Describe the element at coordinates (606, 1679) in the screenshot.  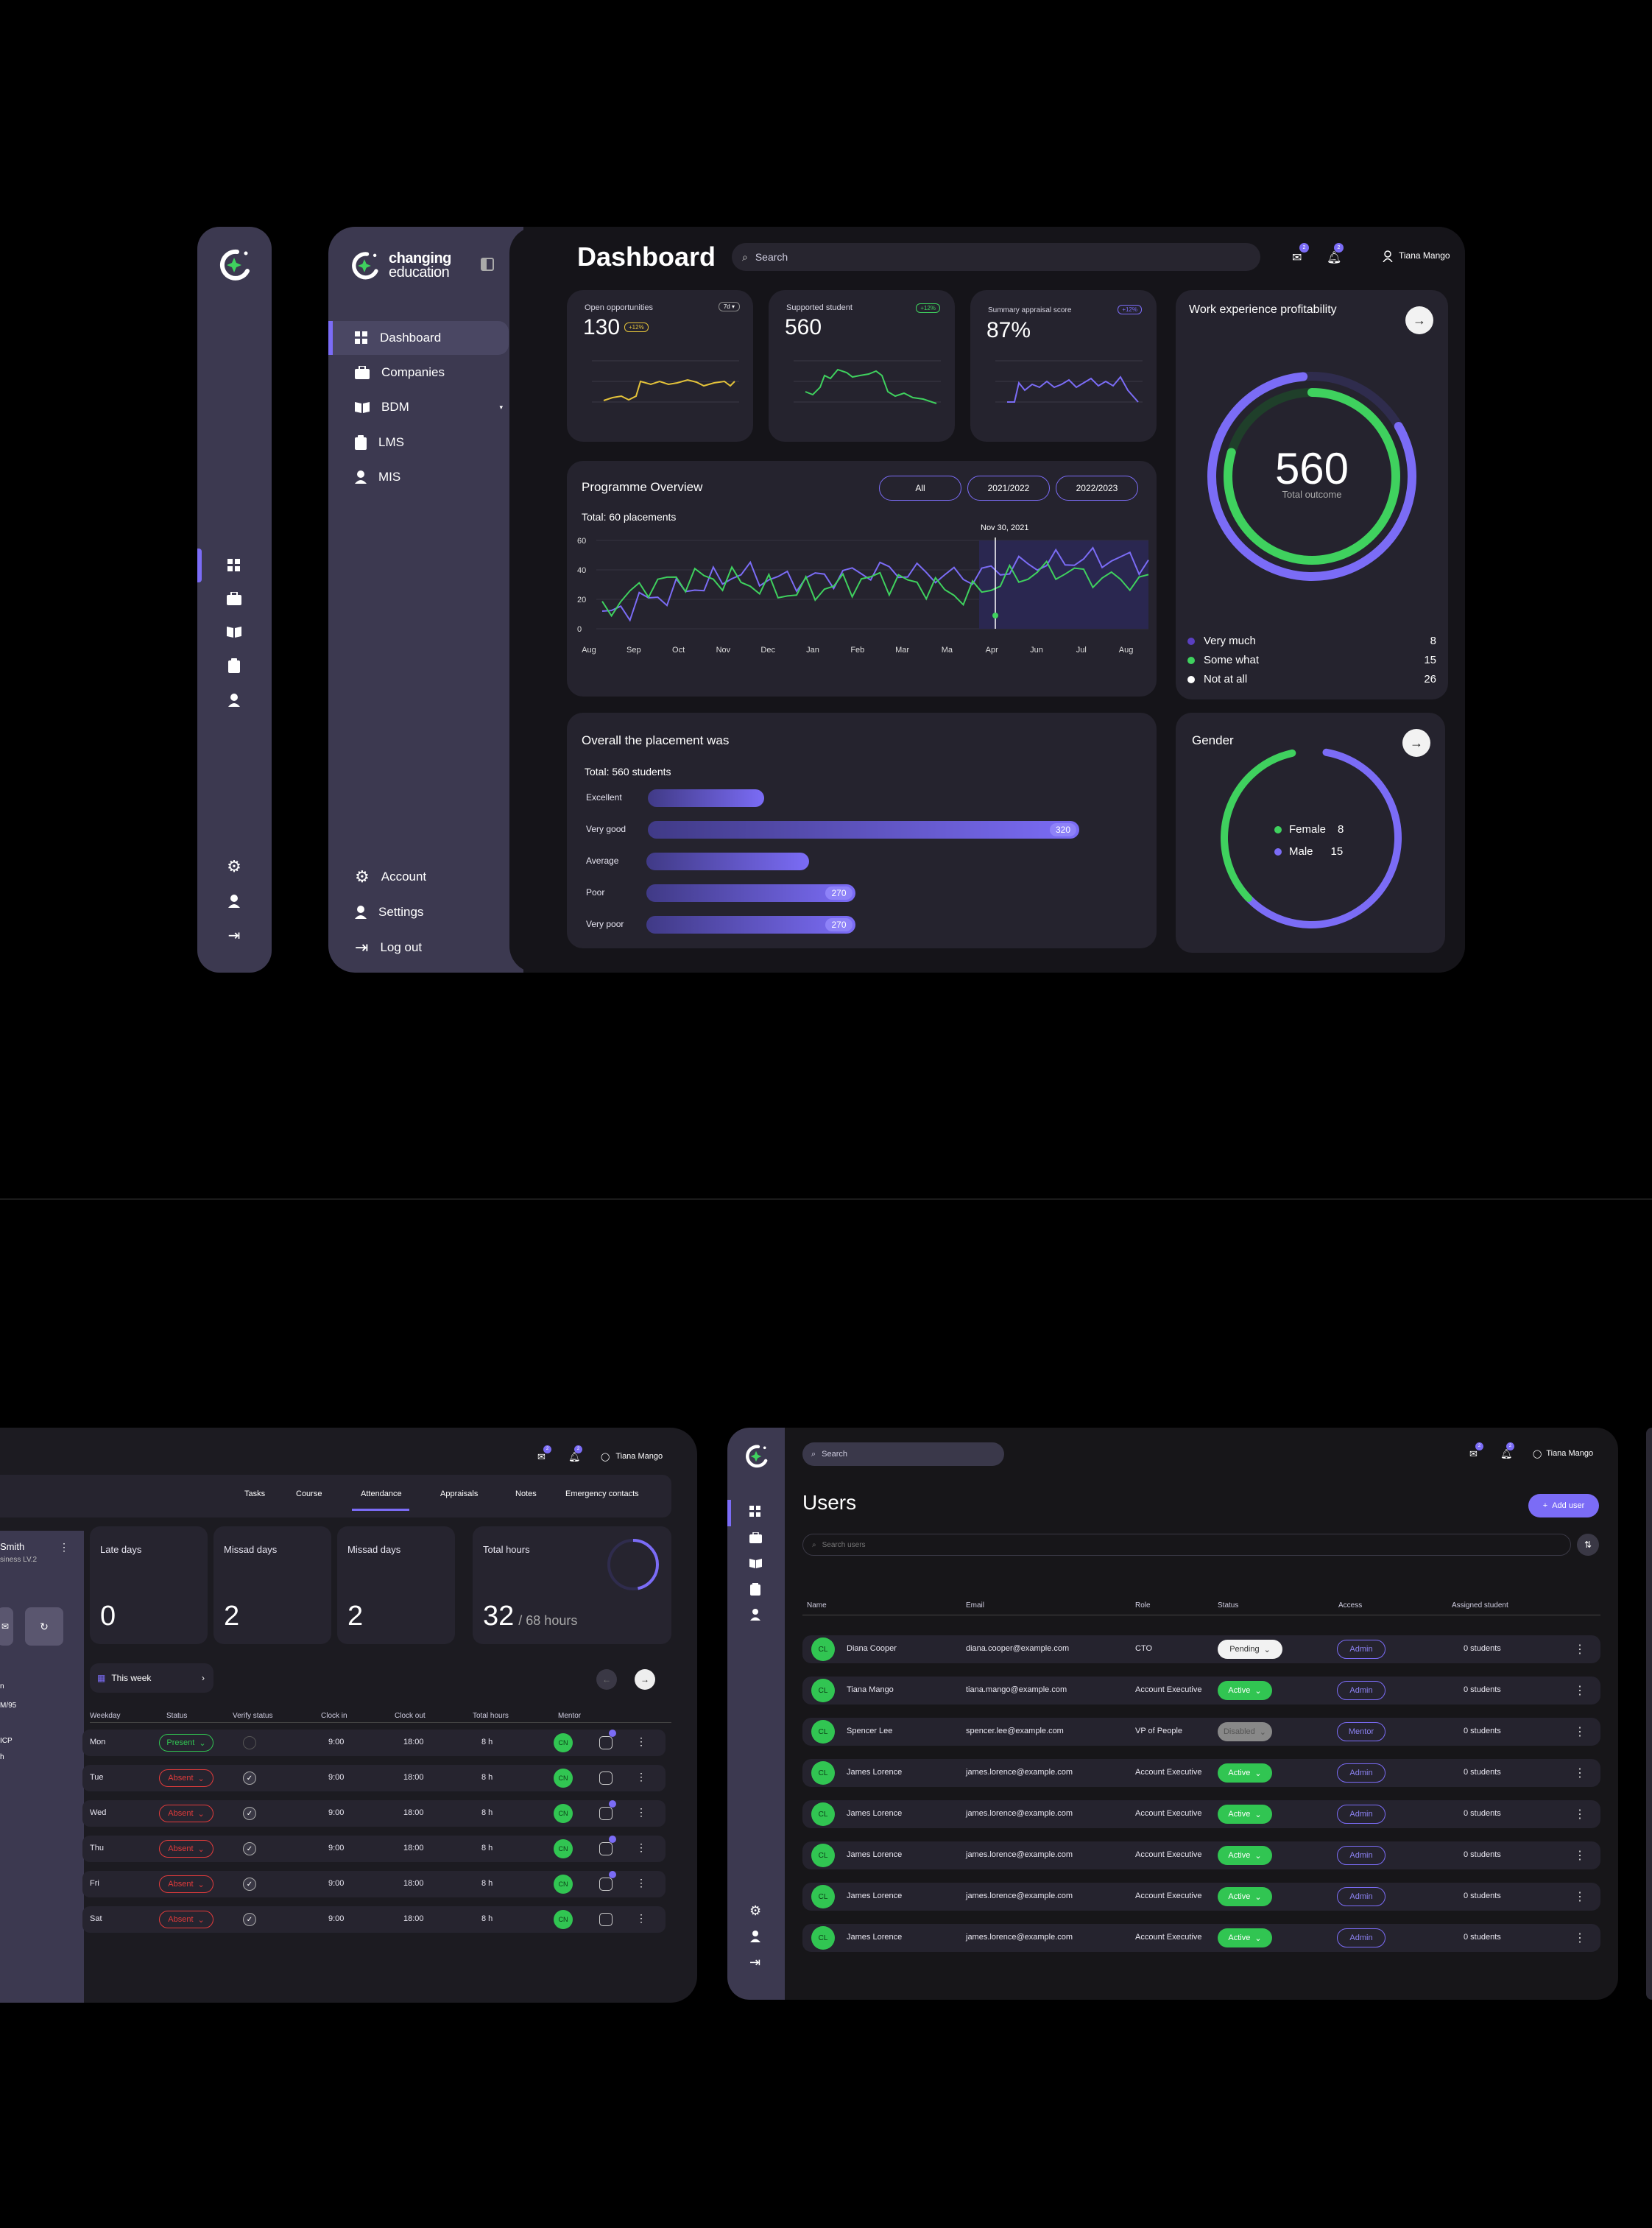
I see `prev-week-button: ←` at that location.